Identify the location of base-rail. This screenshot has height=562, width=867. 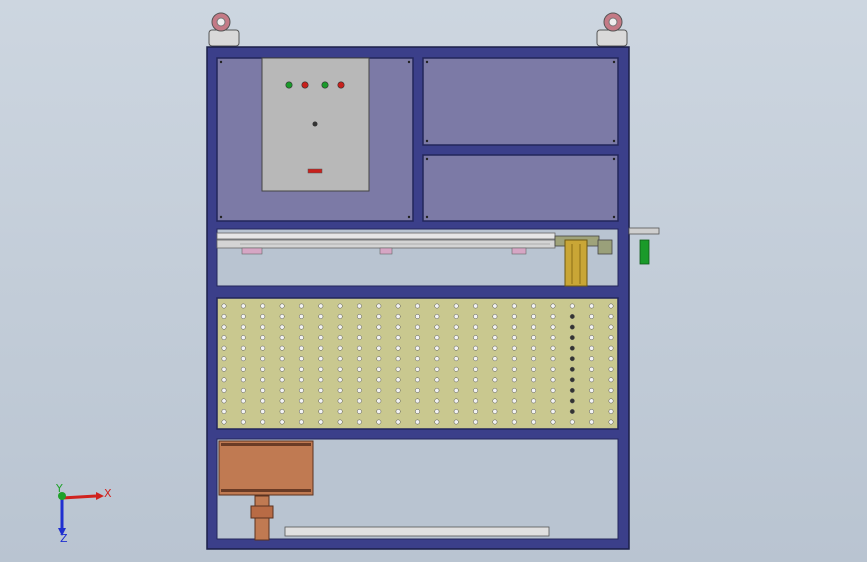
(417, 531).